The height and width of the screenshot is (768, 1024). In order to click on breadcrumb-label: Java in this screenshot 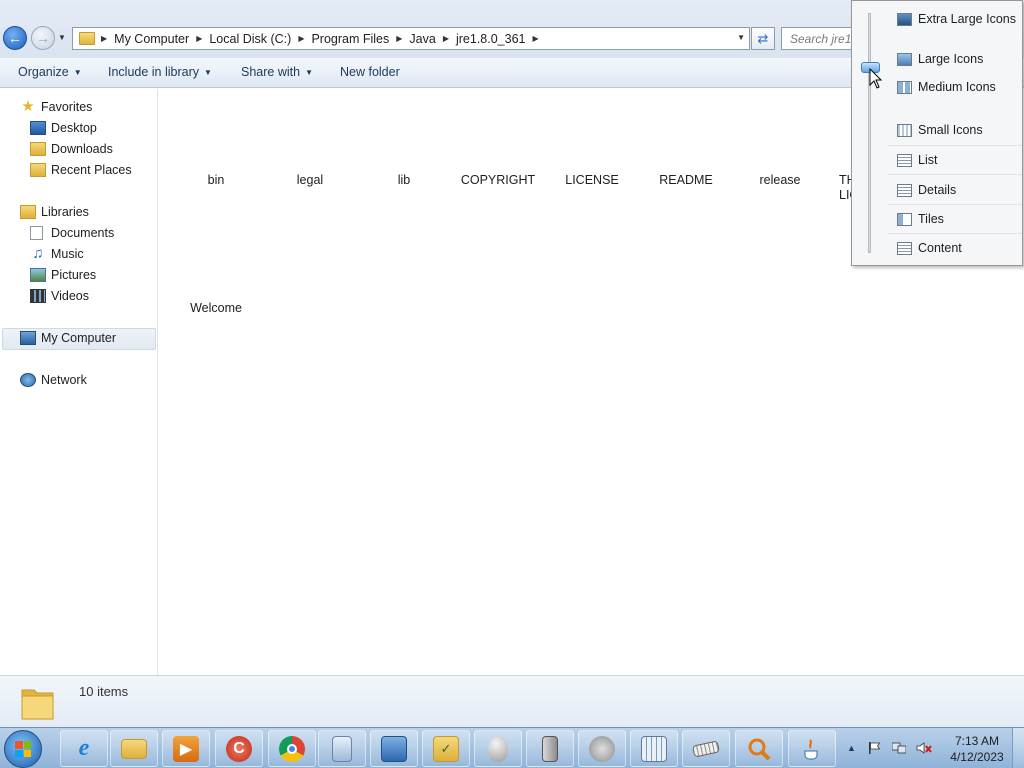, I will do `click(422, 38)`.